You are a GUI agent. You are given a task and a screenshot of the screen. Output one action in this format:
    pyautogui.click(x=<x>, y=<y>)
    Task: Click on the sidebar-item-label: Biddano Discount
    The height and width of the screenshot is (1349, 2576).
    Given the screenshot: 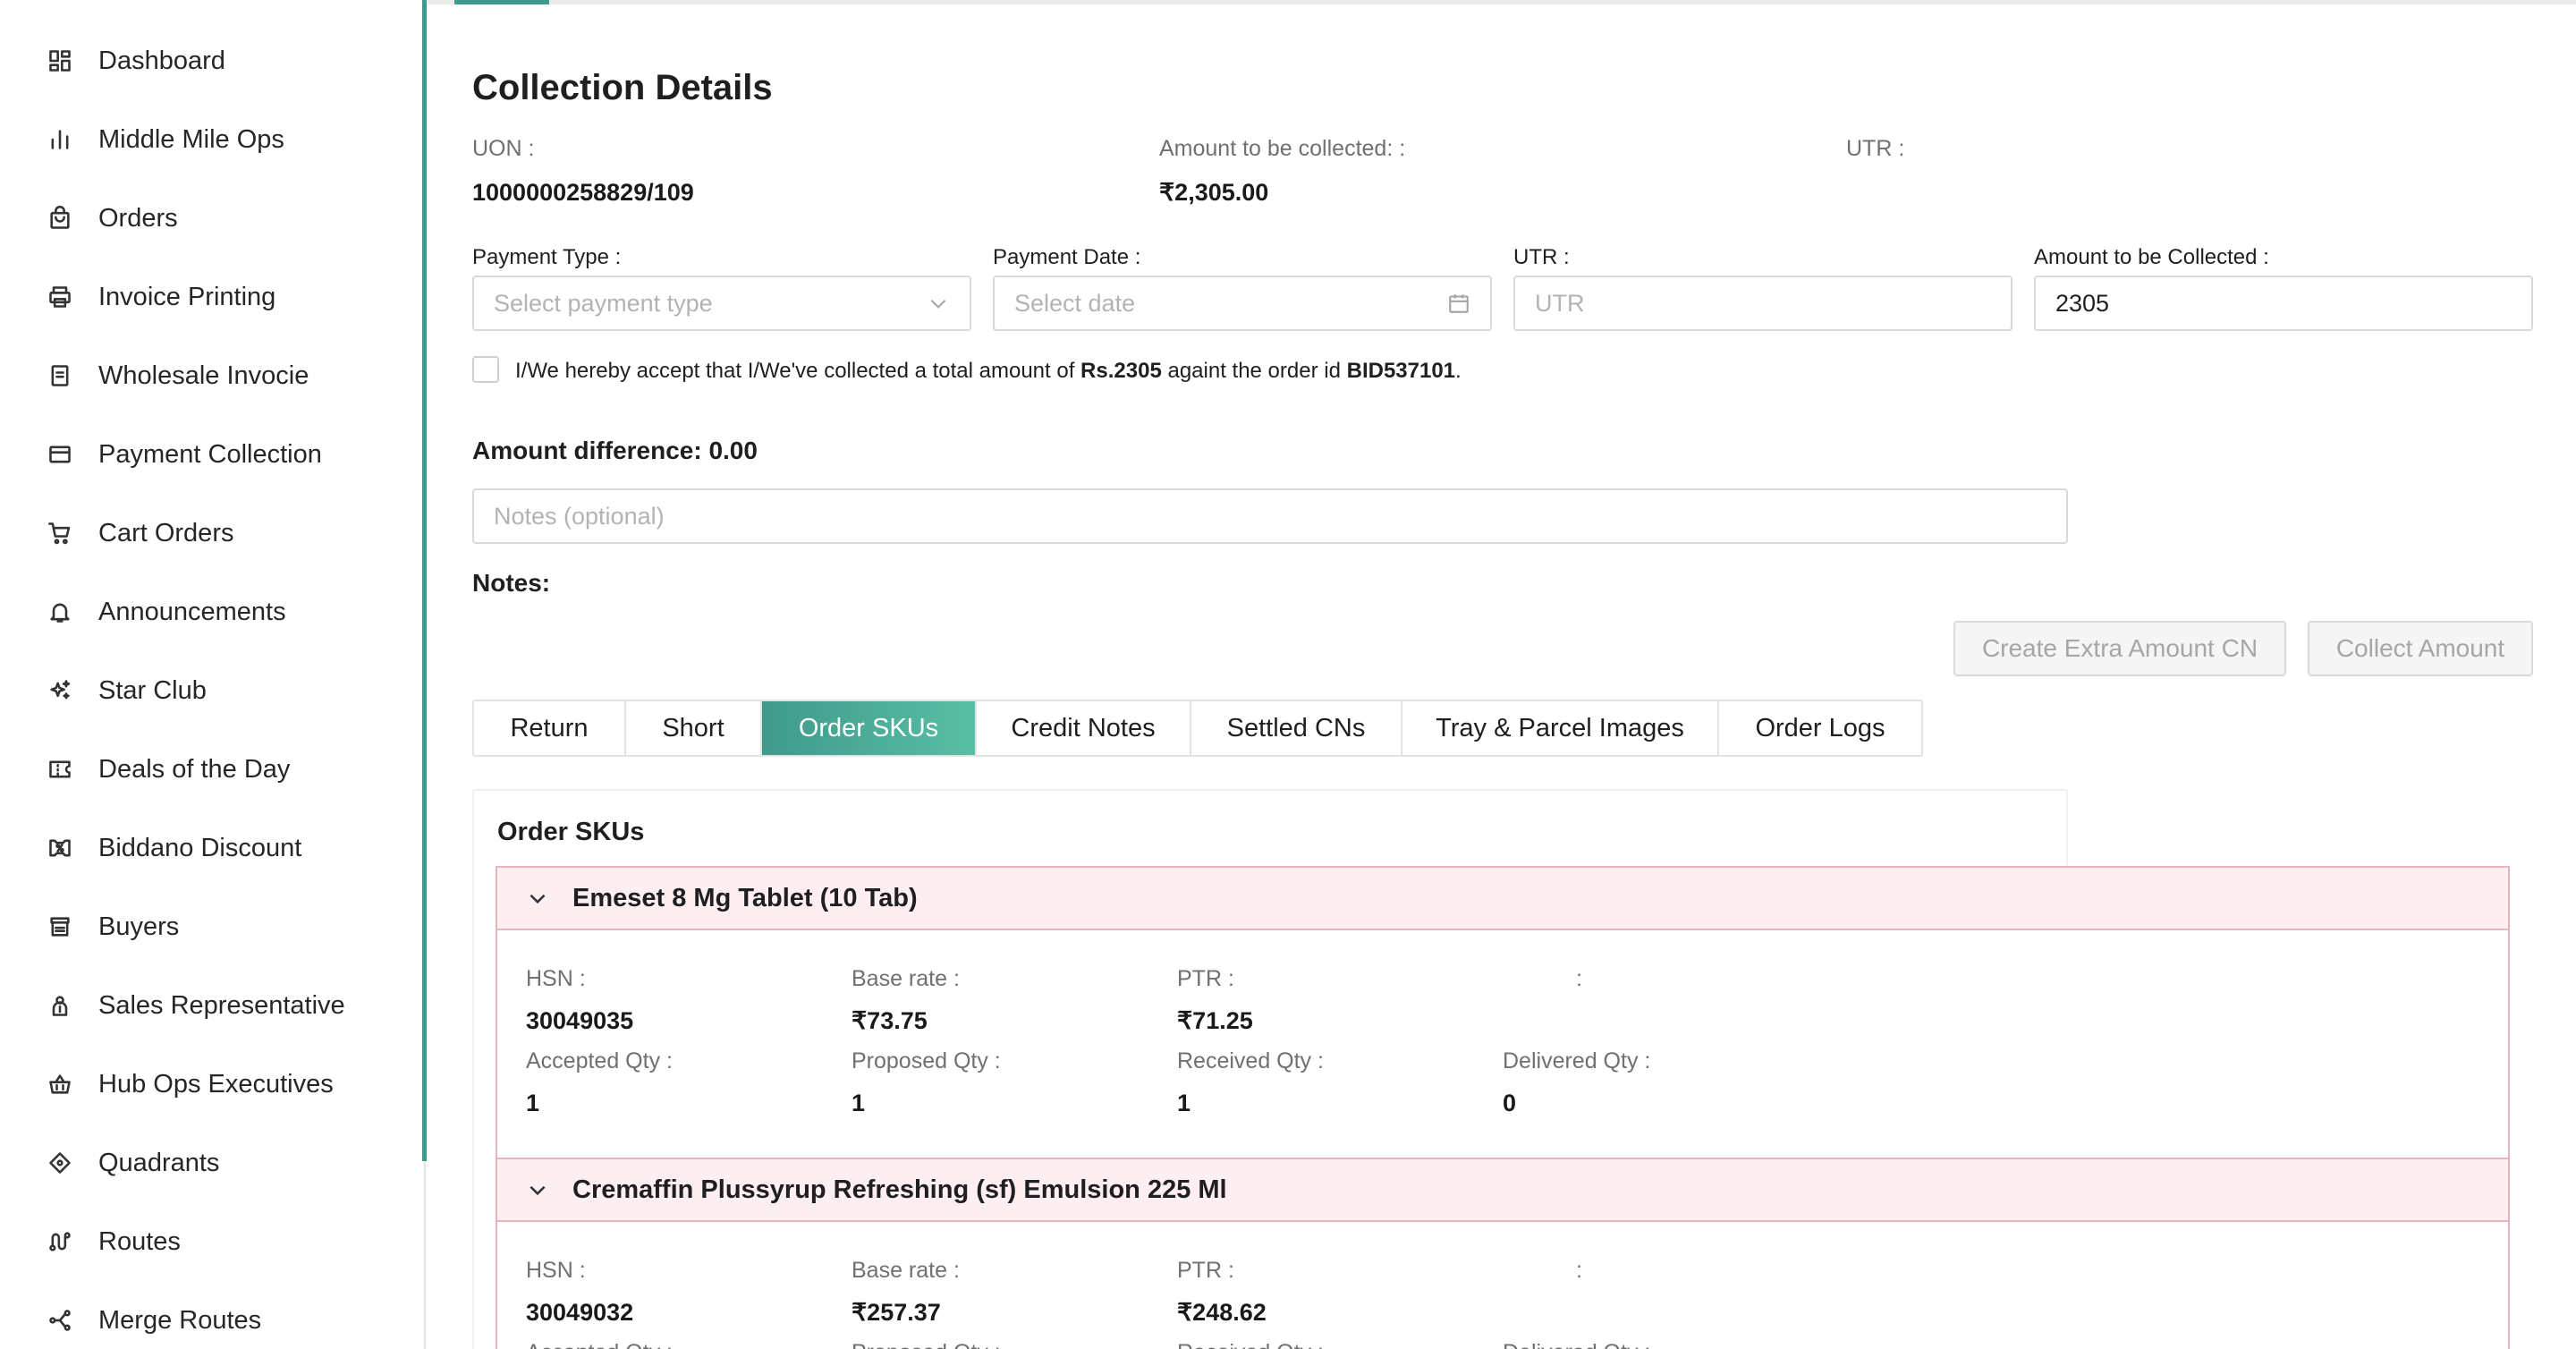 What is the action you would take?
    pyautogui.click(x=200, y=847)
    